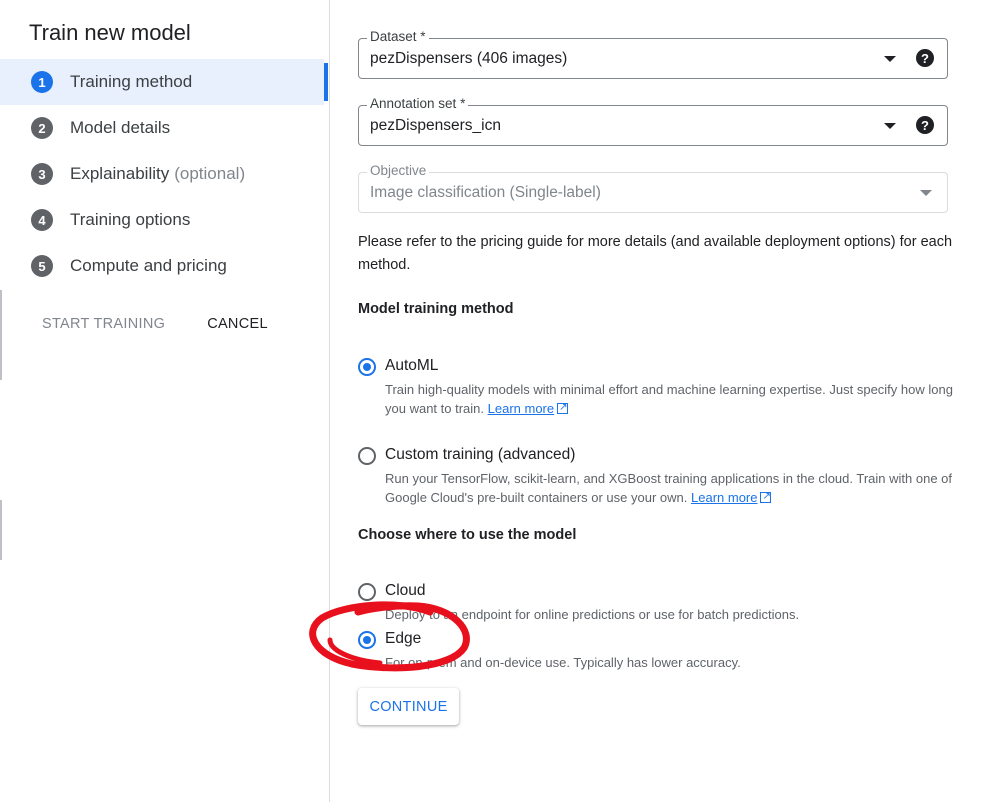  I want to click on panel-title: Train new model, so click(110, 32).